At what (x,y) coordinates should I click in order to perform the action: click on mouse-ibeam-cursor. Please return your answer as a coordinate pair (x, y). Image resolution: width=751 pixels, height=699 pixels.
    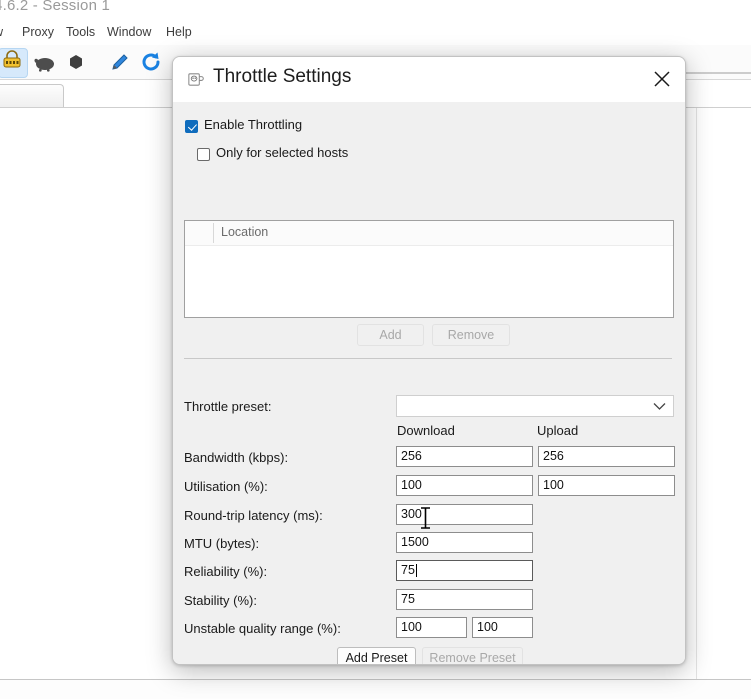
    Looking at the image, I should click on (425, 518).